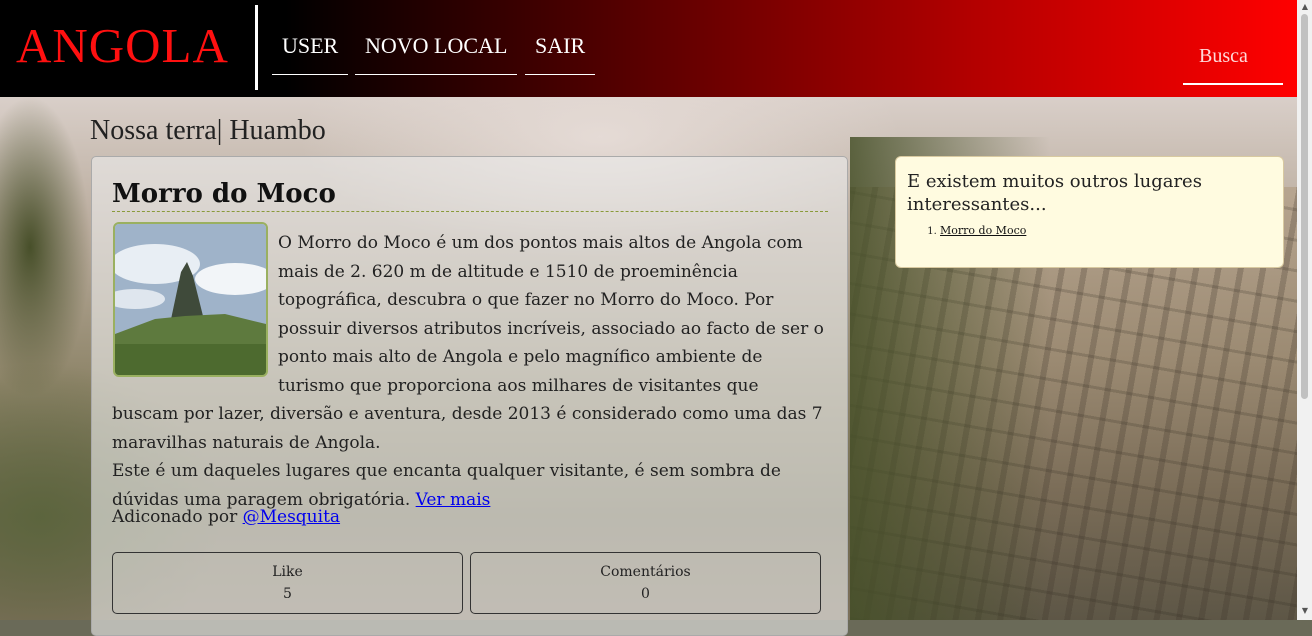 The image size is (1312, 636). I want to click on scroll-down-icon: ▼, so click(1305, 611).